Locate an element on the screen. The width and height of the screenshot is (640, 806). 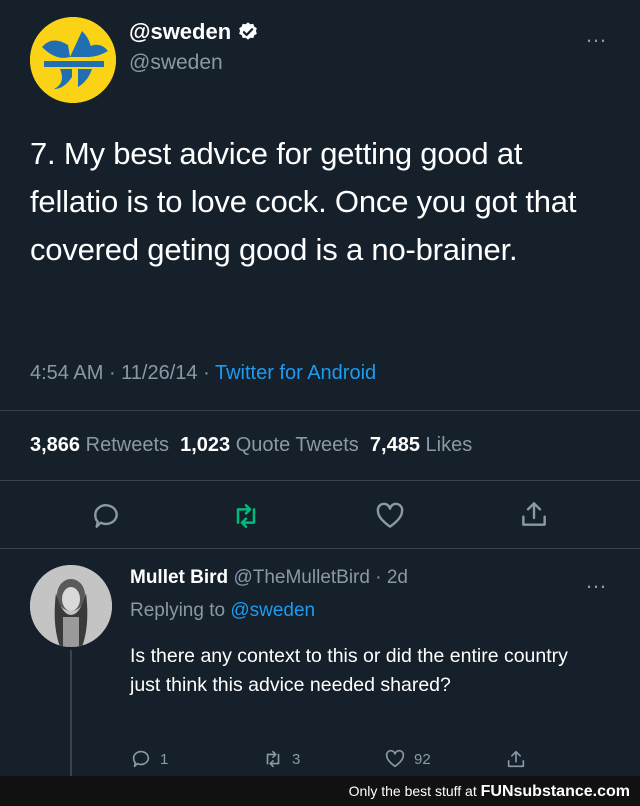
retweets-count: 3,866 is located at coordinates (55, 445).